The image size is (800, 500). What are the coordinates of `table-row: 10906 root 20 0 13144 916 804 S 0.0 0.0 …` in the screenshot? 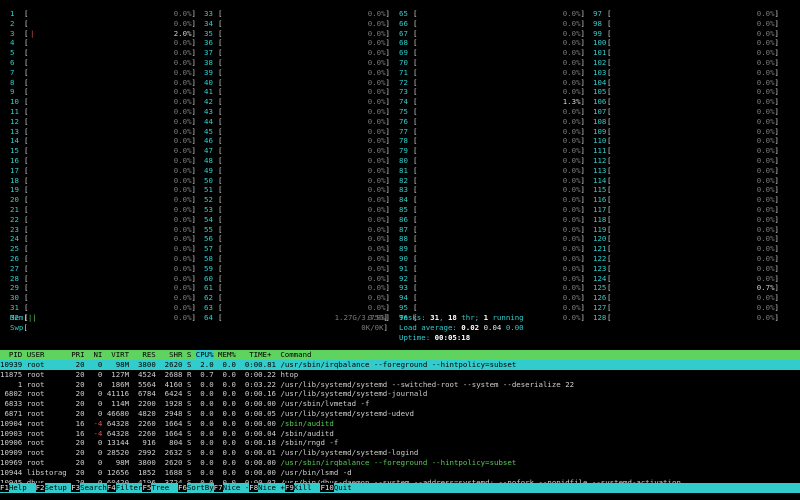 It's located at (400, 443).